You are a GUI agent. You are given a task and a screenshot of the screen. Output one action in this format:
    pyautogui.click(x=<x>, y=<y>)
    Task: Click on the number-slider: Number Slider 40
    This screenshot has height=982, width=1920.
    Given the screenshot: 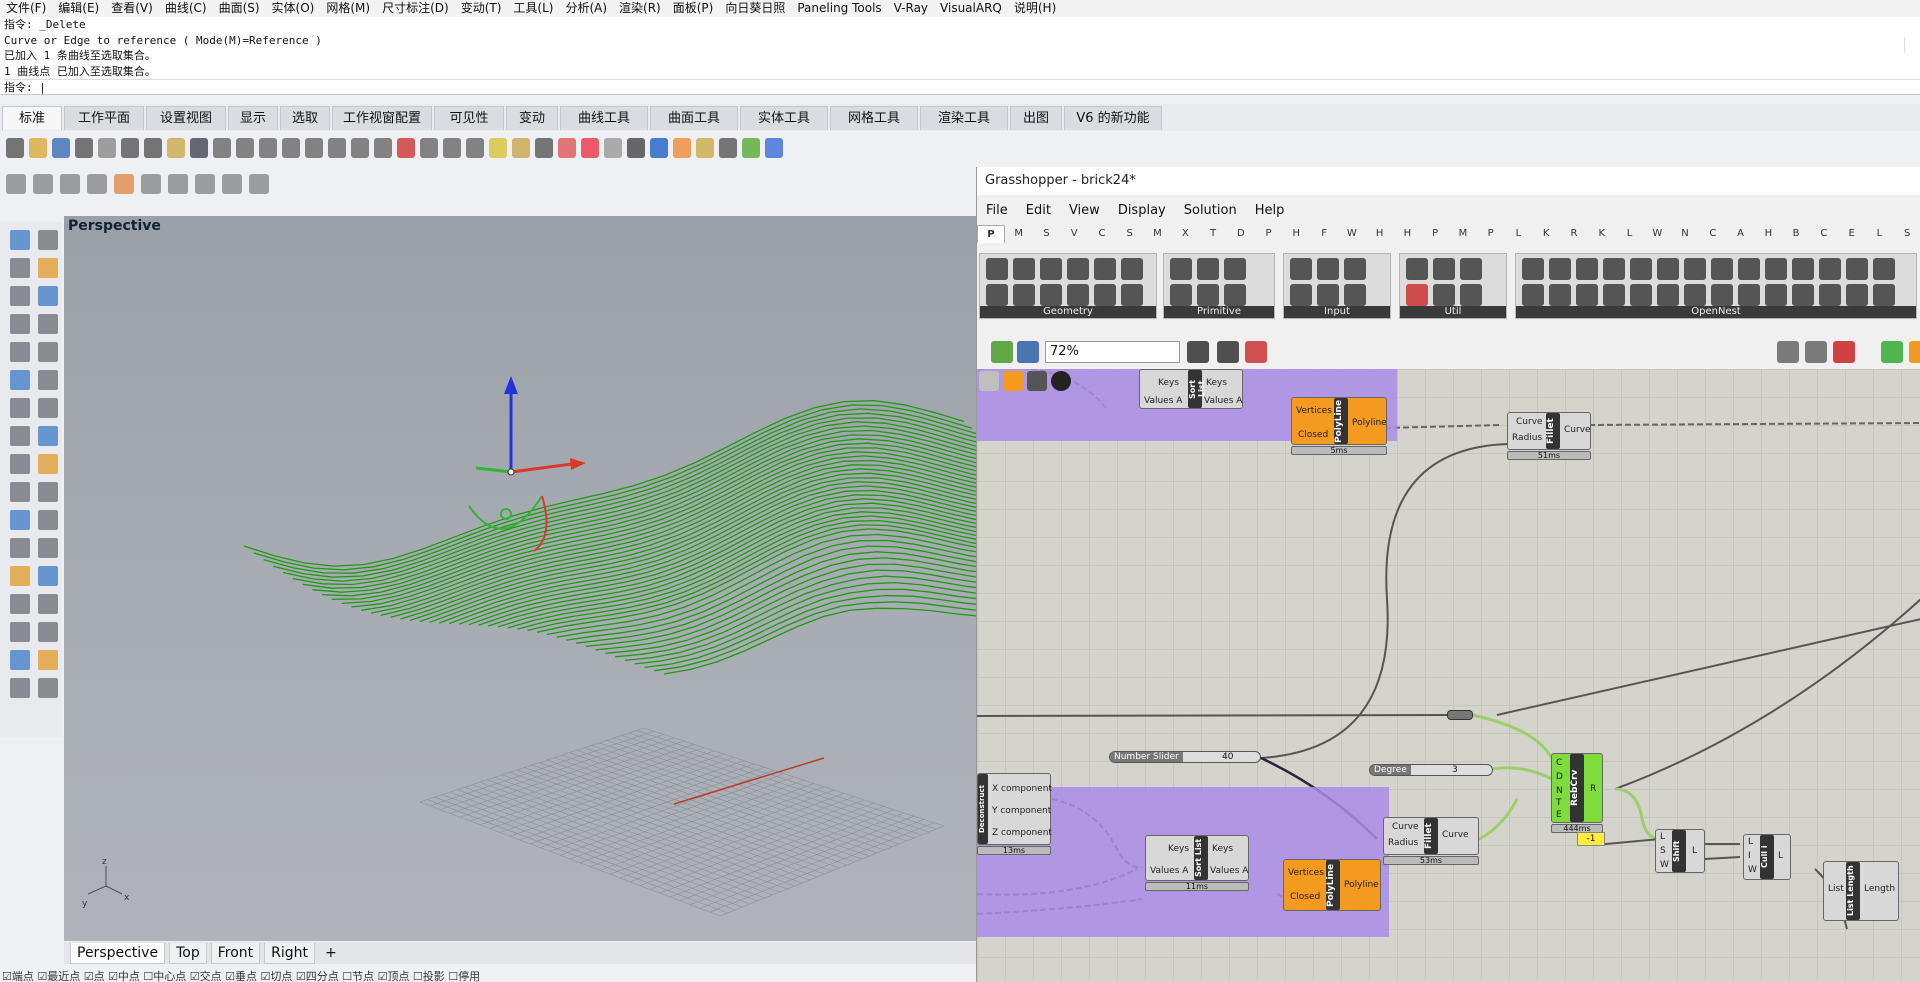 What is the action you would take?
    pyautogui.click(x=1185, y=757)
    